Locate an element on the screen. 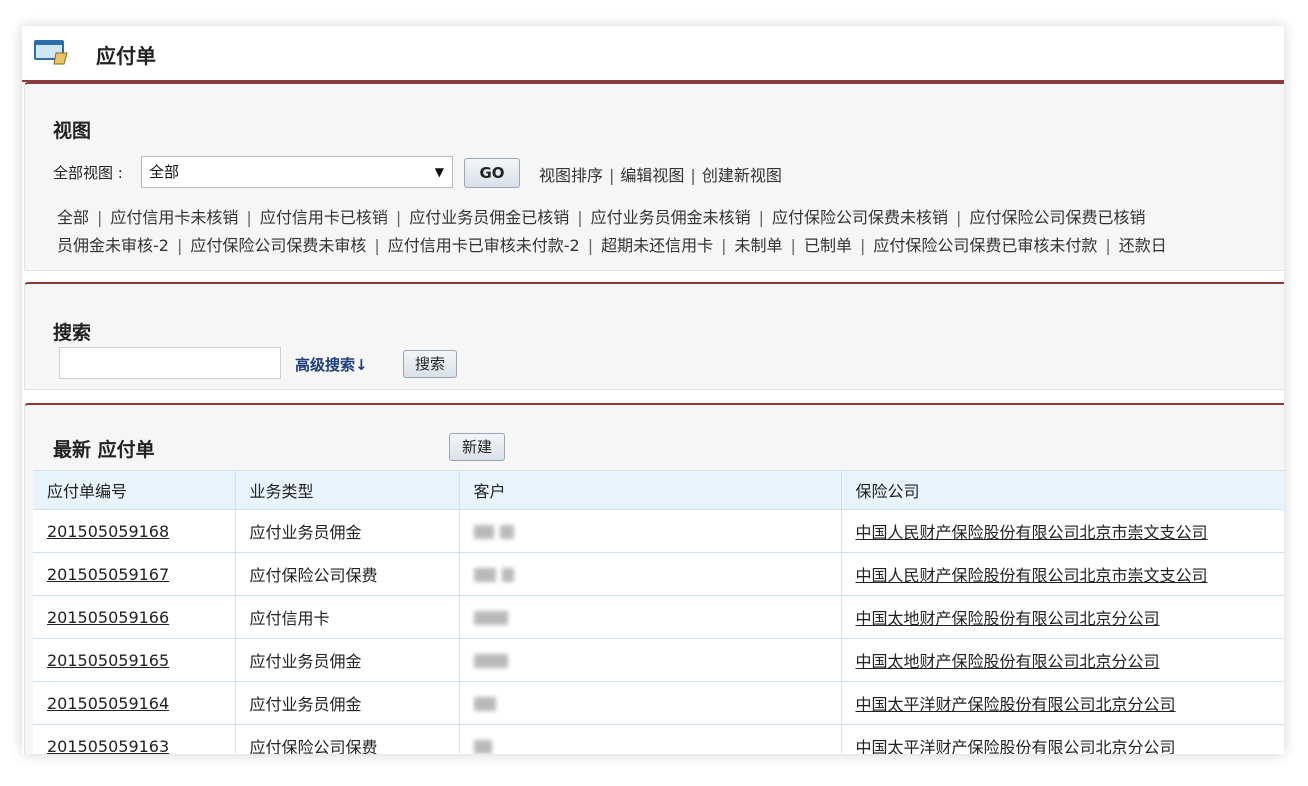 The height and width of the screenshot is (786, 1308). filter-link: 员佣金未审核-2 is located at coordinates (113, 245).